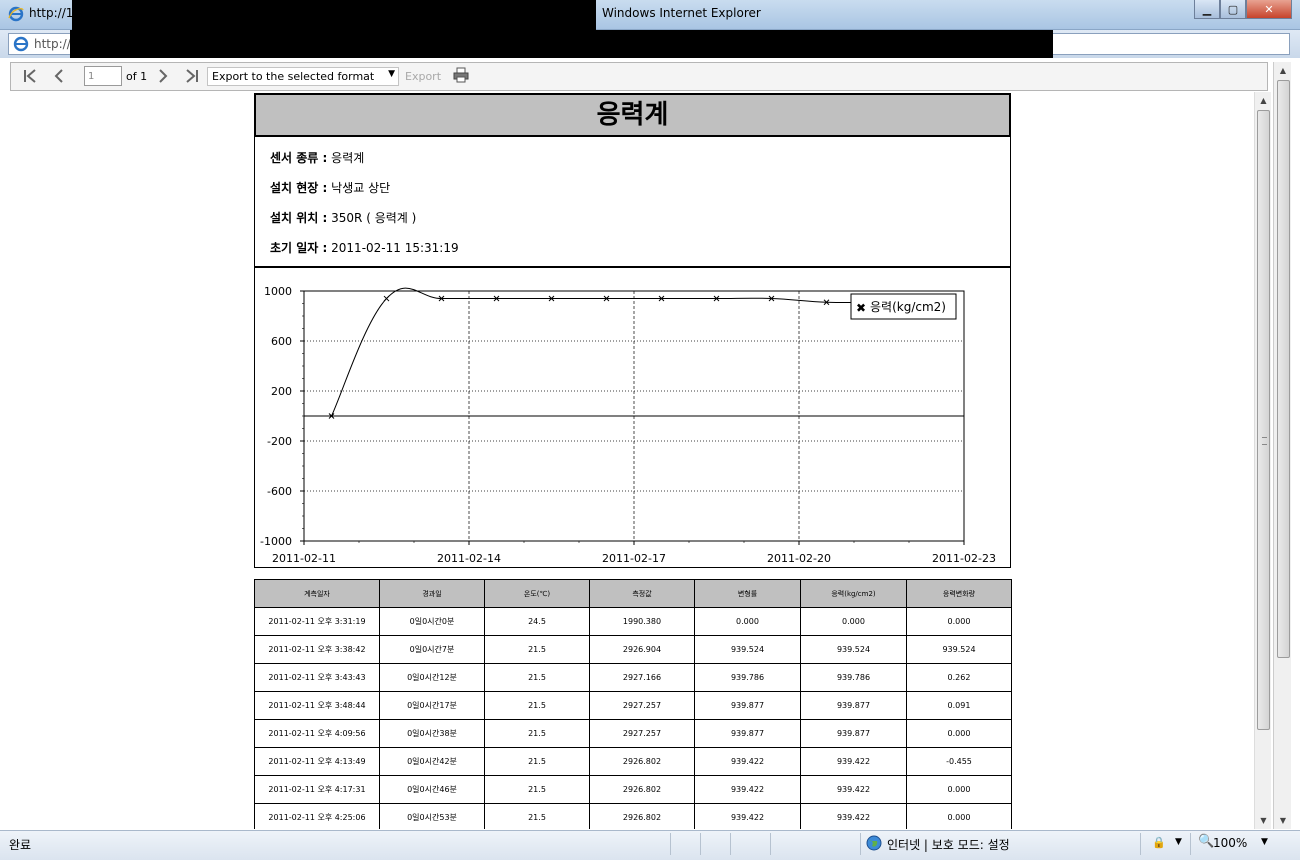  What do you see at coordinates (799, 558) in the screenshot?
I see `x-tick-label: 2011-02-20` at bounding box center [799, 558].